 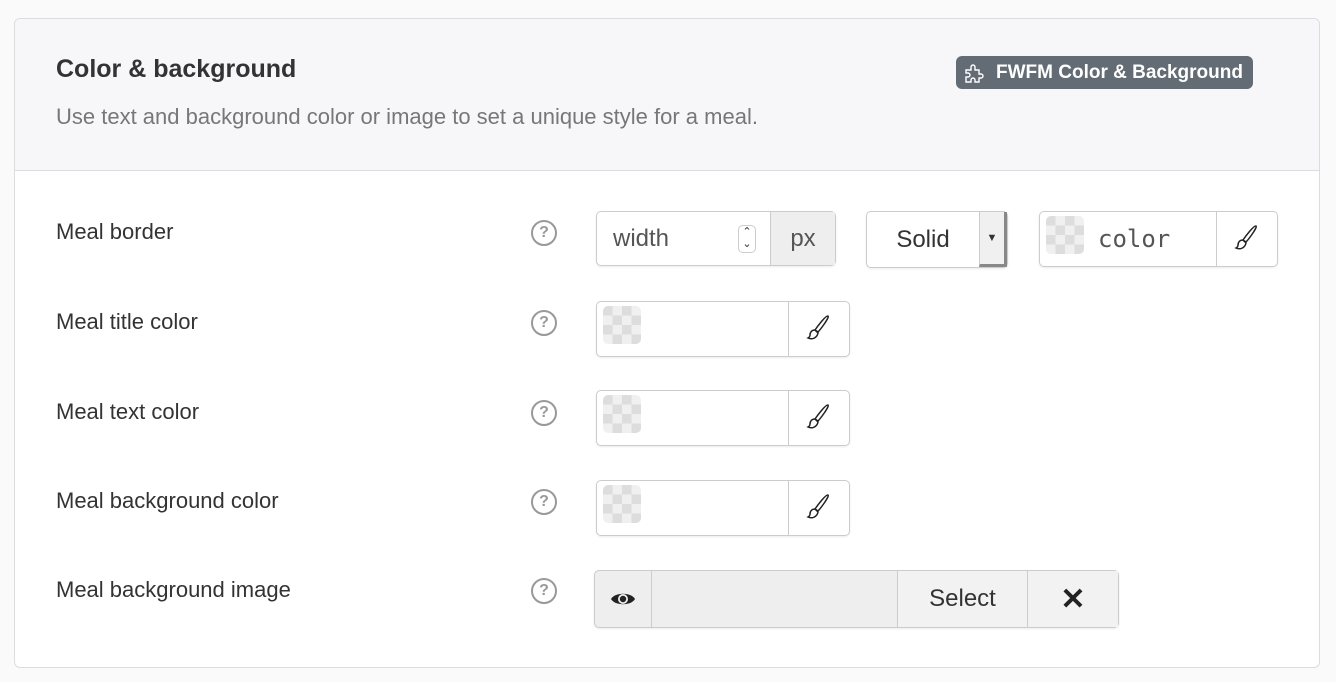 What do you see at coordinates (1119, 72) in the screenshot?
I see `badge-label: FWFM Color & Background` at bounding box center [1119, 72].